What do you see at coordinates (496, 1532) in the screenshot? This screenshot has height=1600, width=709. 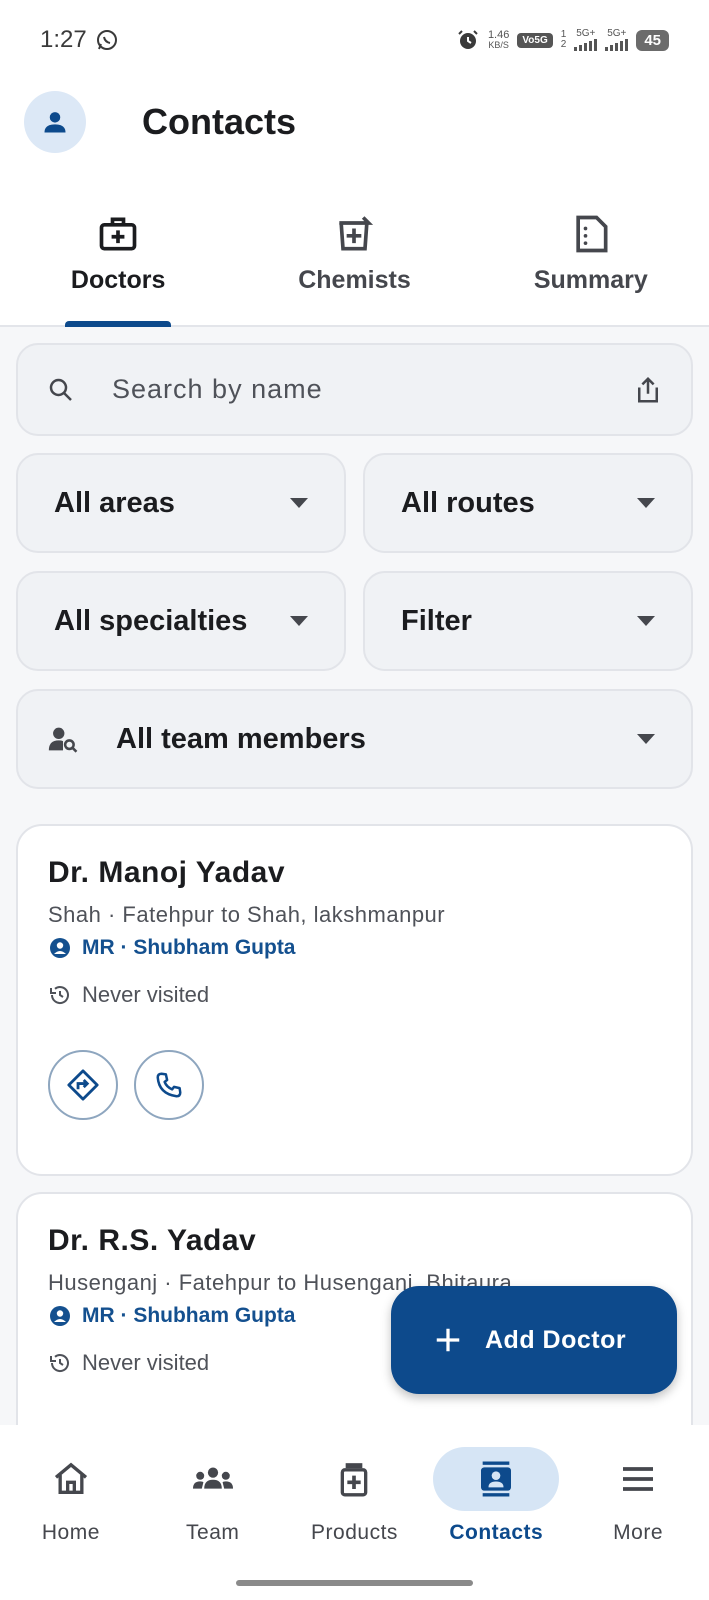 I see `nav-label: Contacts` at bounding box center [496, 1532].